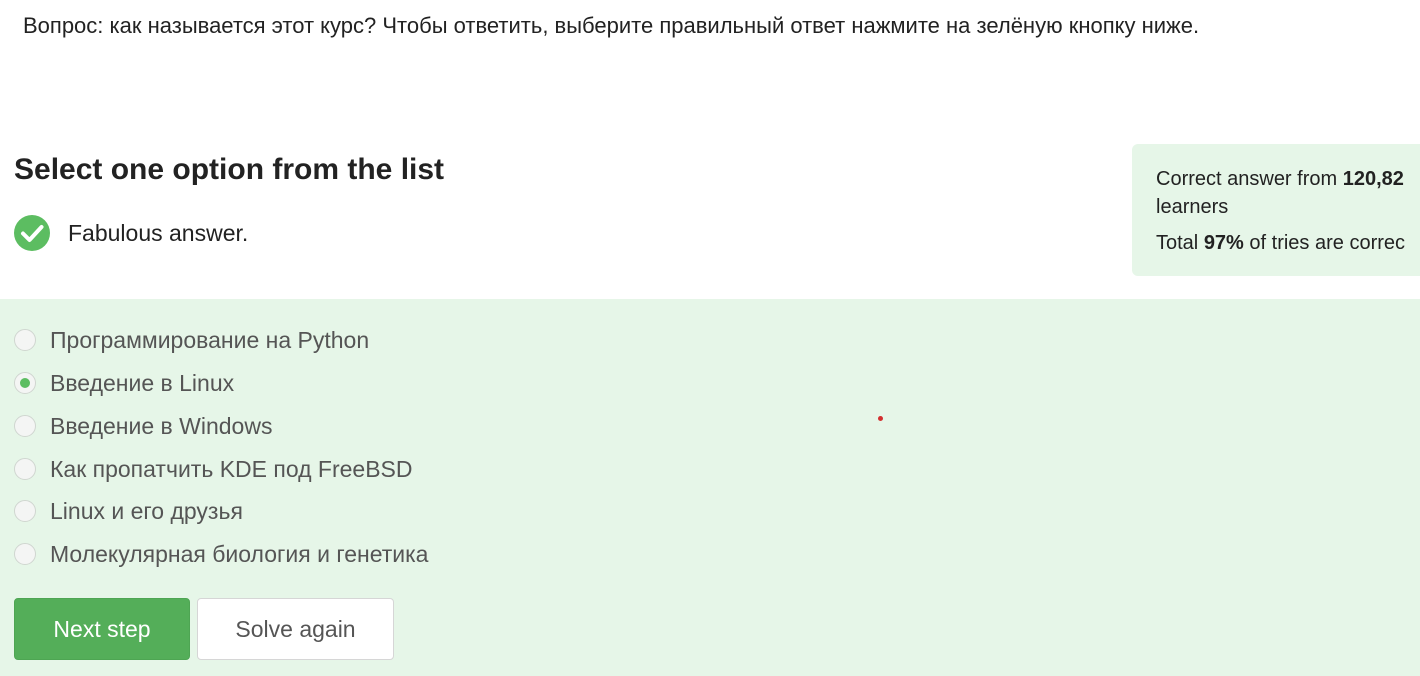  Describe the element at coordinates (1180, 243) in the screenshot. I see `stats-total-prefix: Total` at that location.